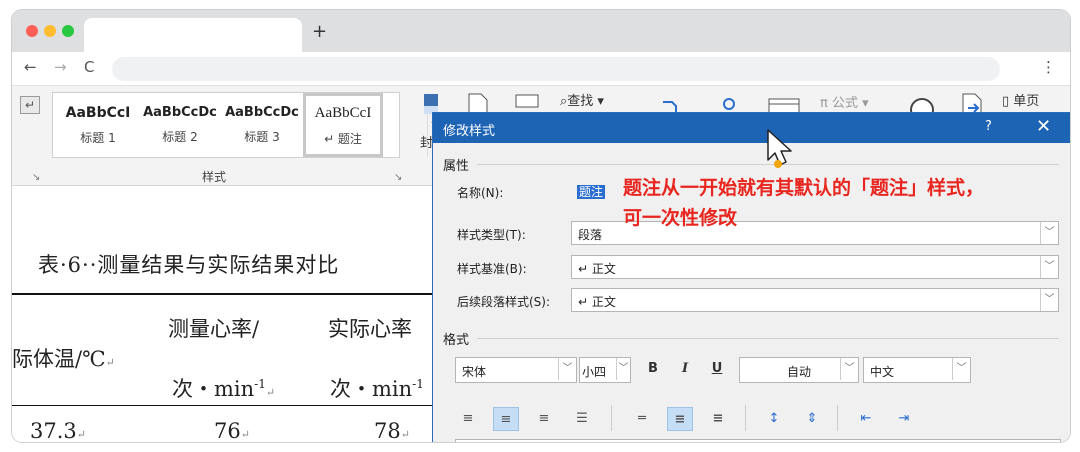 The height and width of the screenshot is (452, 1080). I want to click on align-right-icon: ≡, so click(544, 419).